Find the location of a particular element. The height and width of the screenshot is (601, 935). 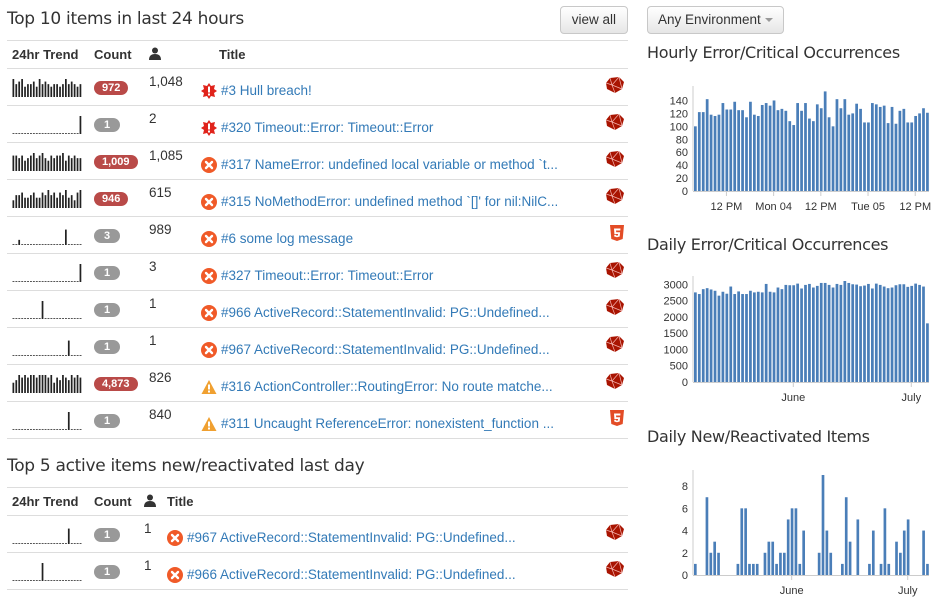

item-title-link: #320 Timeout::Error: Timeout::Error is located at coordinates (327, 127).